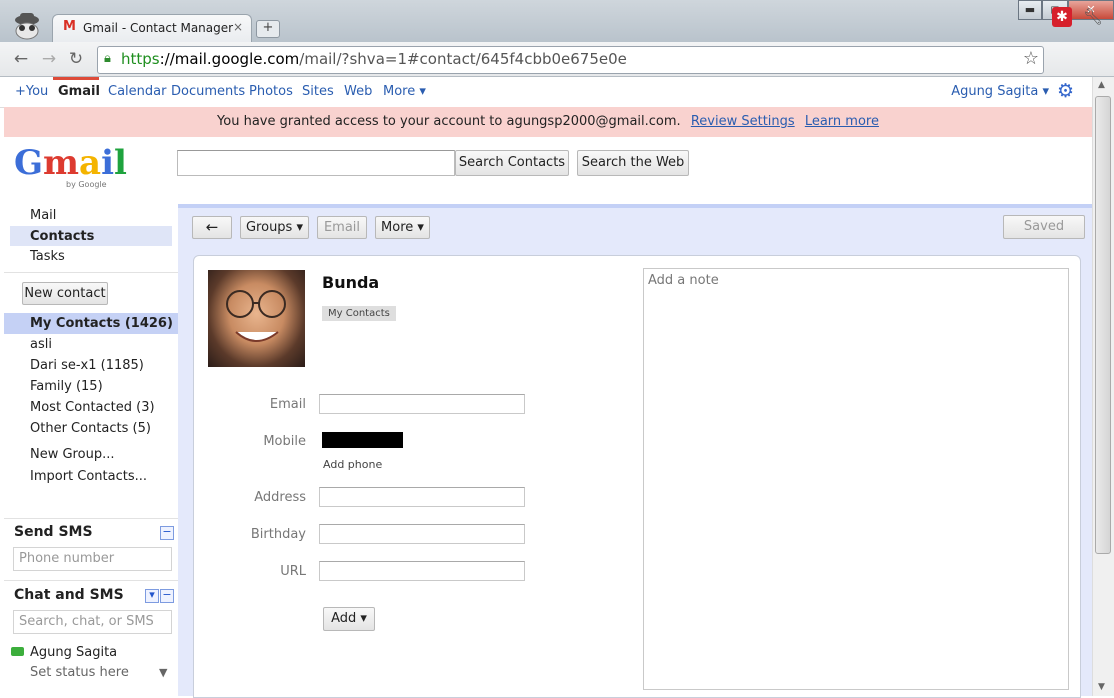 The image size is (1114, 698). Describe the element at coordinates (1062, 17) in the screenshot. I see `extension-icon: ✱` at that location.